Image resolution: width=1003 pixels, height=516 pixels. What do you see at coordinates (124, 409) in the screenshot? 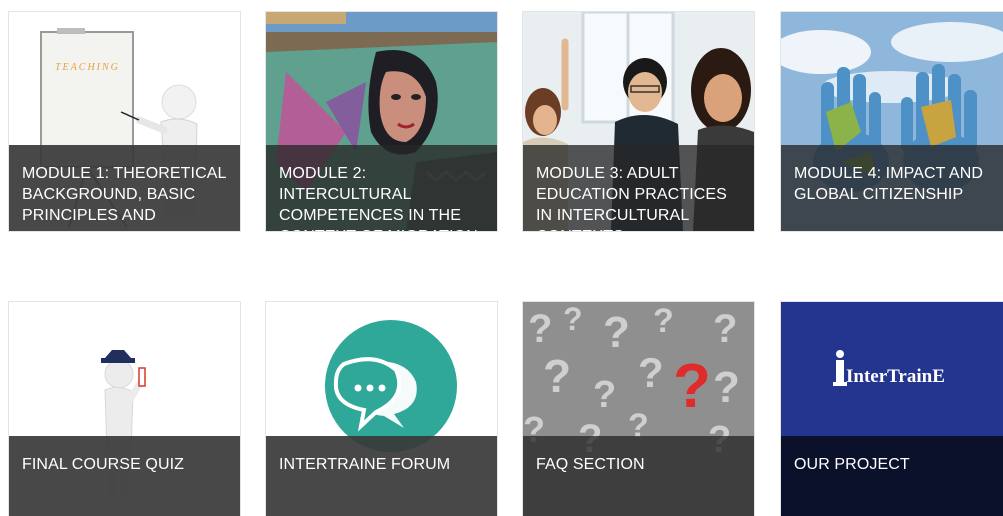
I see `final-quiz-card: FINAL COURSE QUIZ` at bounding box center [124, 409].